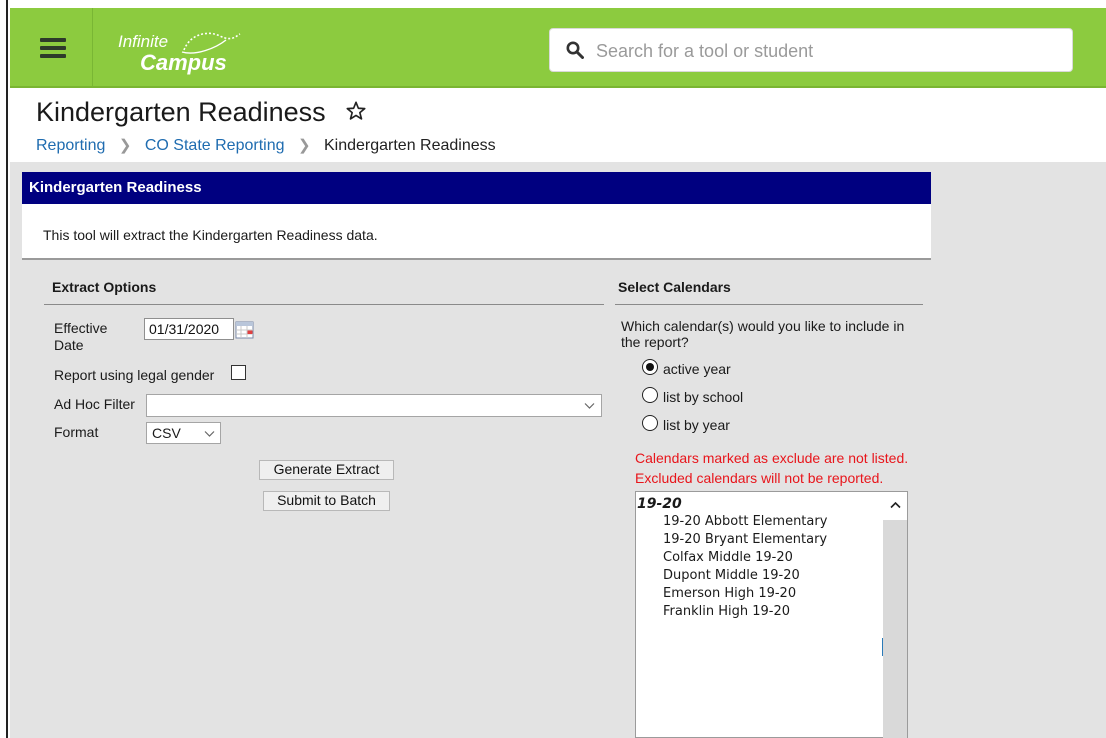 This screenshot has width=1106, height=738. What do you see at coordinates (245, 330) in the screenshot?
I see `calendar-icon` at bounding box center [245, 330].